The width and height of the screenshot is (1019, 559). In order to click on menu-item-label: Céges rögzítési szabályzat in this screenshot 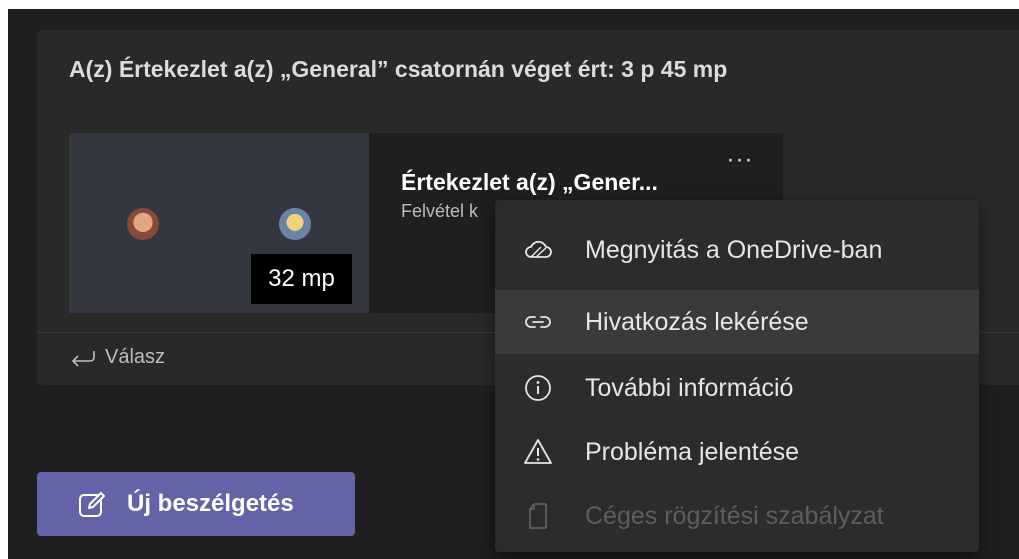, I will do `click(734, 515)`.